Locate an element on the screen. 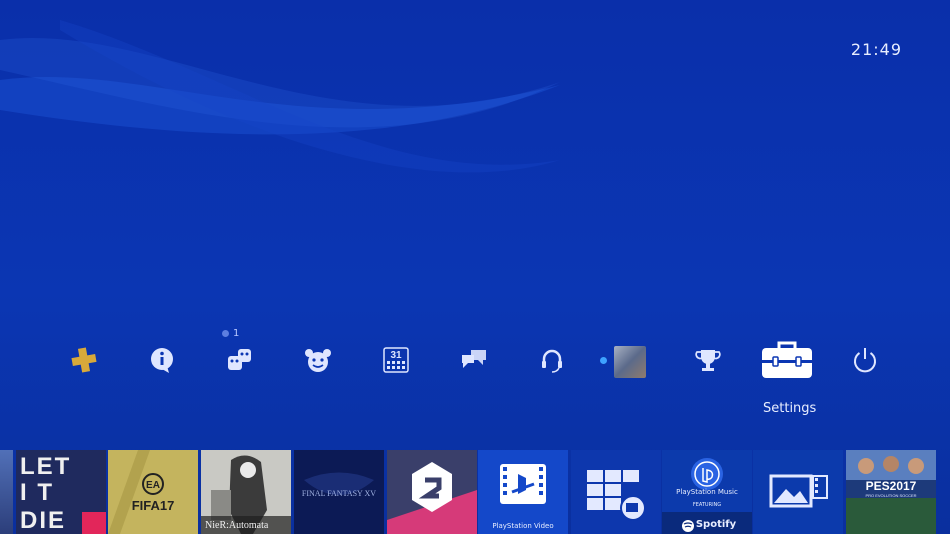  fifa-17-art: EA FIFA17 is located at coordinates (153, 492).